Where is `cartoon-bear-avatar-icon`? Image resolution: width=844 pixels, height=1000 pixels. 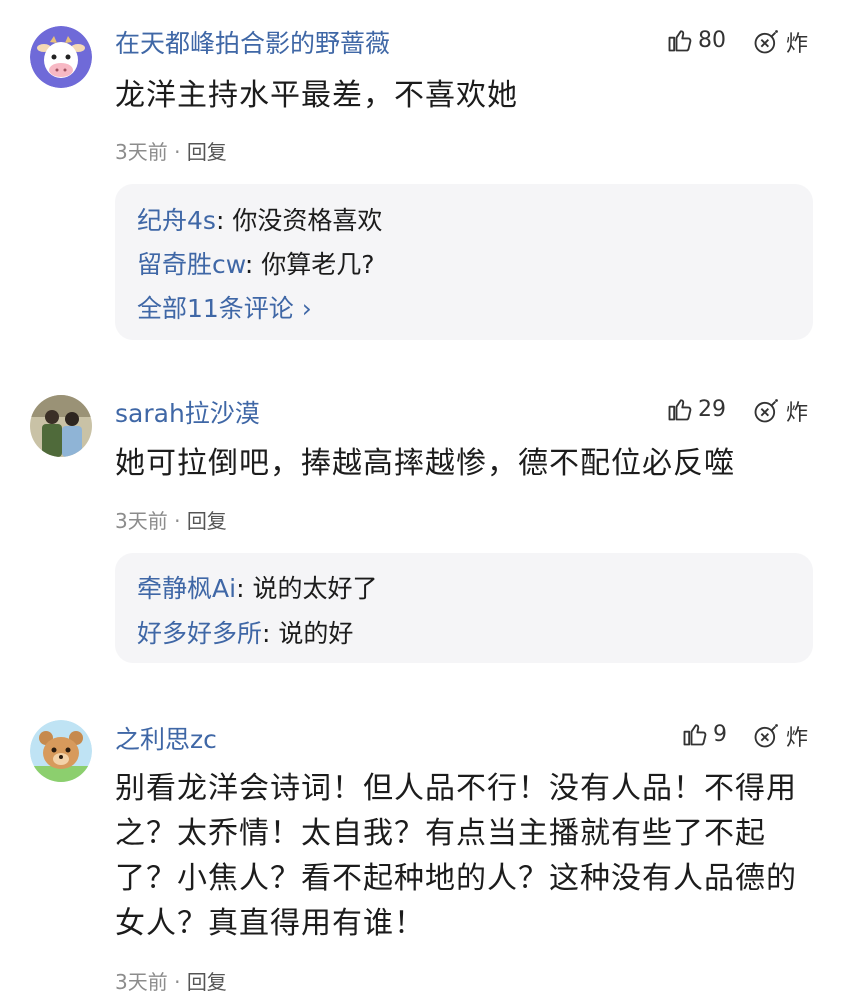
cartoon-bear-avatar-icon is located at coordinates (61, 751).